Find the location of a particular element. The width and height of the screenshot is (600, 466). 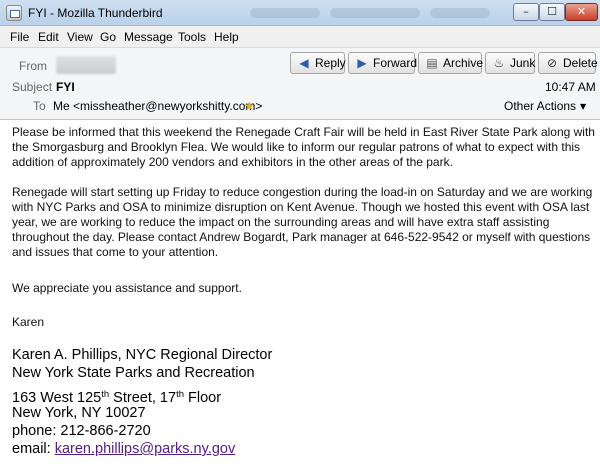

window-title: FYI - Mozilla Thunderbird is located at coordinates (95, 13).